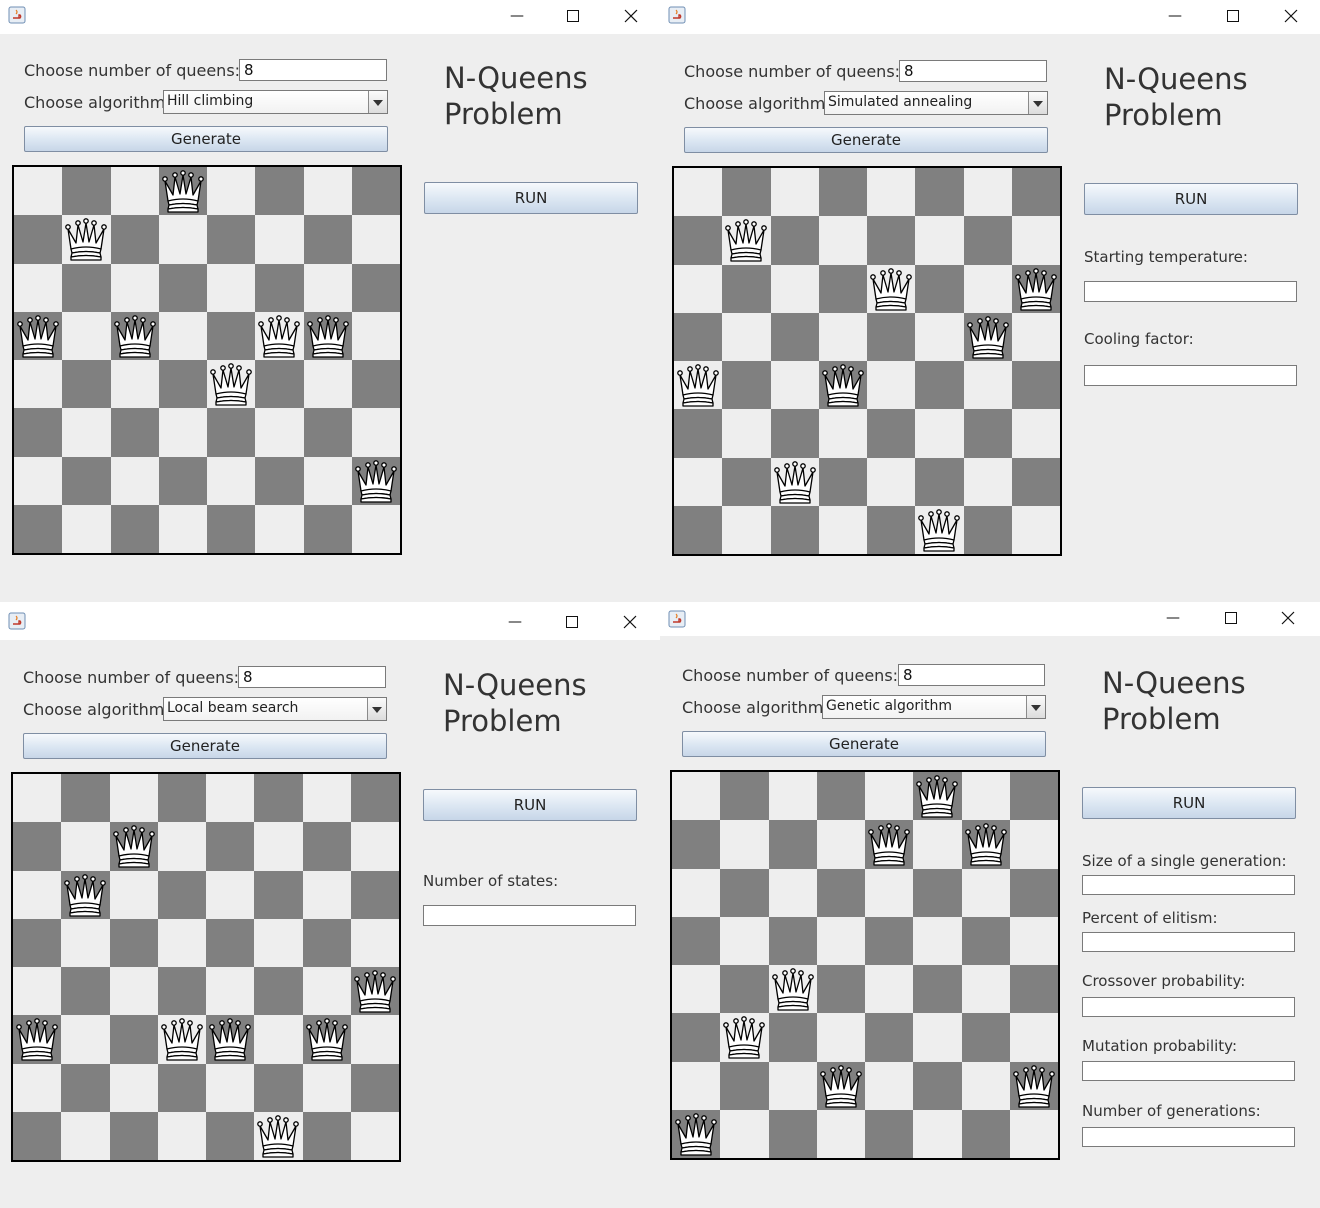 This screenshot has width=1320, height=1208. What do you see at coordinates (1188, 885) in the screenshot?
I see `generation-size-input` at bounding box center [1188, 885].